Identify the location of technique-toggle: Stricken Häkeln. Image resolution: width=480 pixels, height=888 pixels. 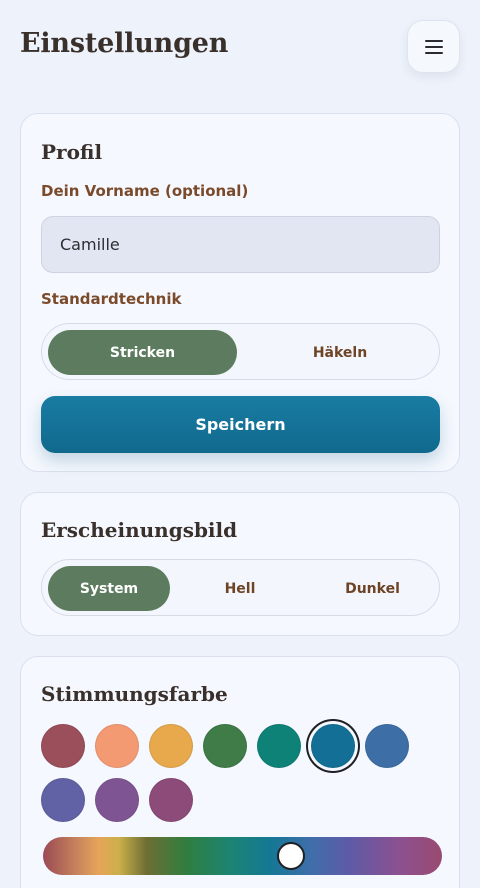
(240, 351).